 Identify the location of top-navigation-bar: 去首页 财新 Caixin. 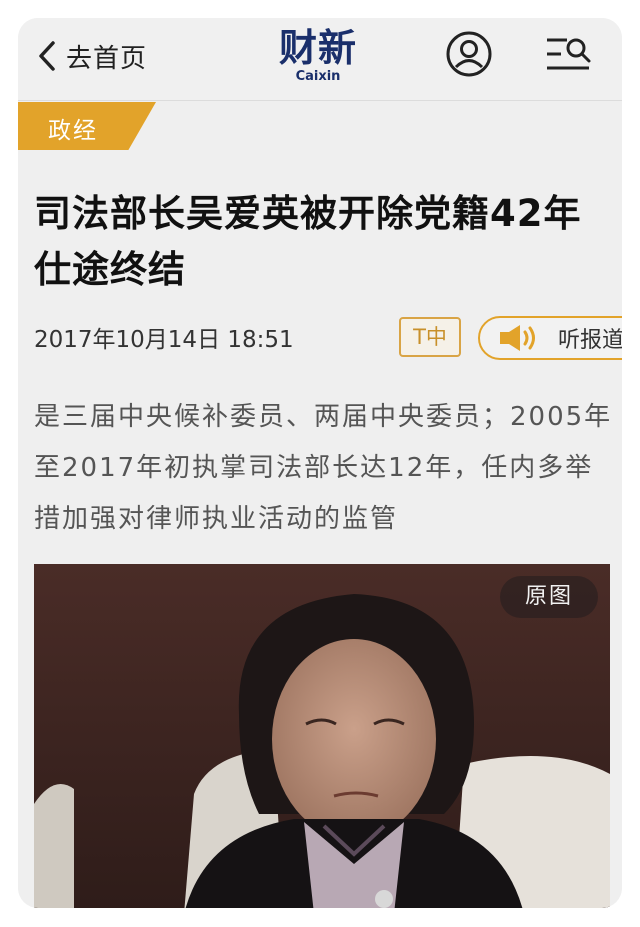
(320, 59).